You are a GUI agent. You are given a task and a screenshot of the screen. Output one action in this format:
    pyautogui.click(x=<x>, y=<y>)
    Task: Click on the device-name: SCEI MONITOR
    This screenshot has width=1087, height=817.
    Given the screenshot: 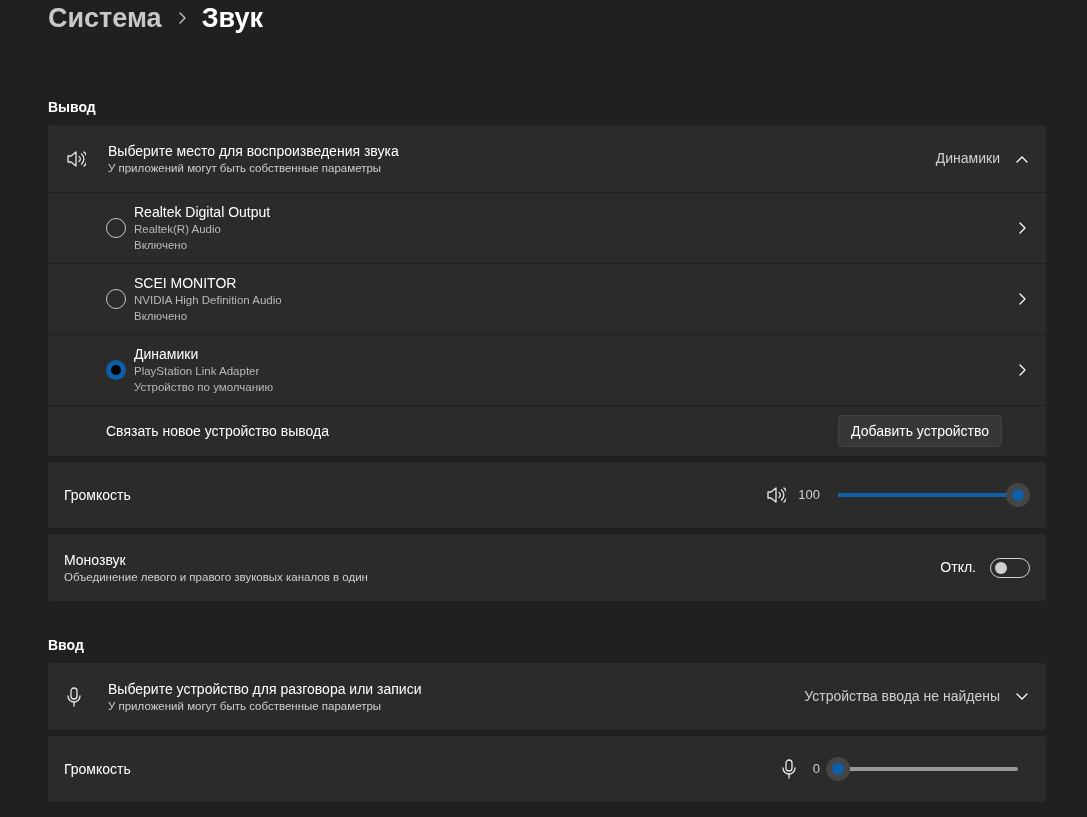 What is the action you would take?
    pyautogui.click(x=186, y=283)
    